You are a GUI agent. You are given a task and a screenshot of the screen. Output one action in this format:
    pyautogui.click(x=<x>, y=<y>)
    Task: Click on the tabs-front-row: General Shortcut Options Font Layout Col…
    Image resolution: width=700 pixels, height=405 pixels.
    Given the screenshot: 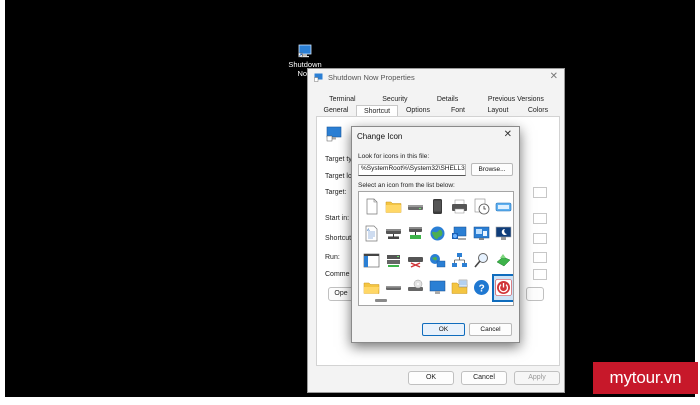 What is the action you would take?
    pyautogui.click(x=437, y=110)
    